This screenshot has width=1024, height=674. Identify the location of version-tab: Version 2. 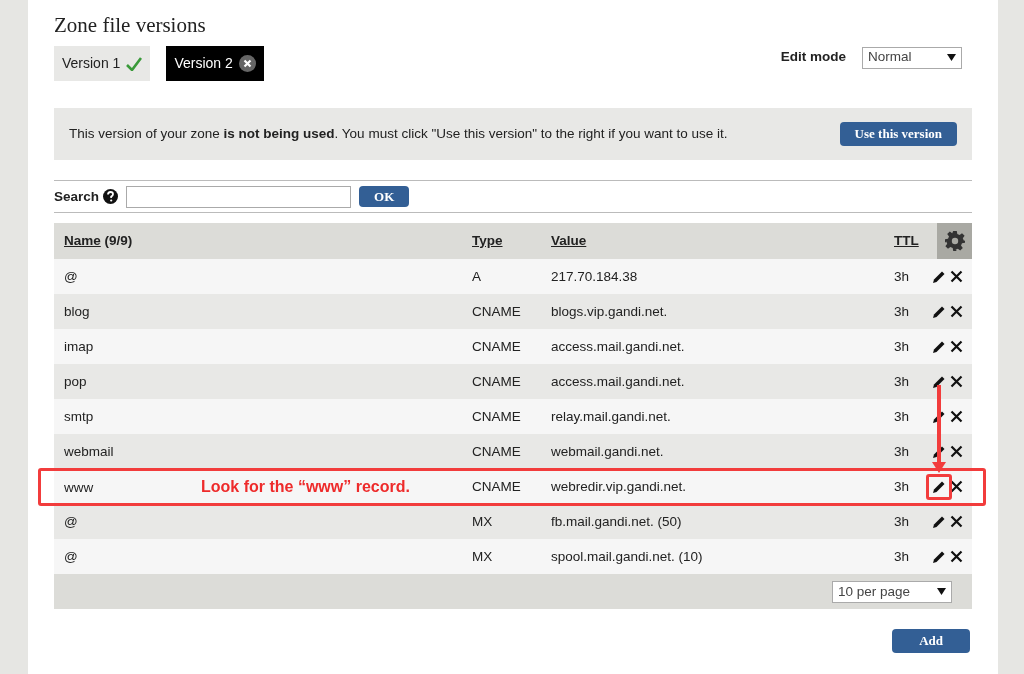
(215, 64).